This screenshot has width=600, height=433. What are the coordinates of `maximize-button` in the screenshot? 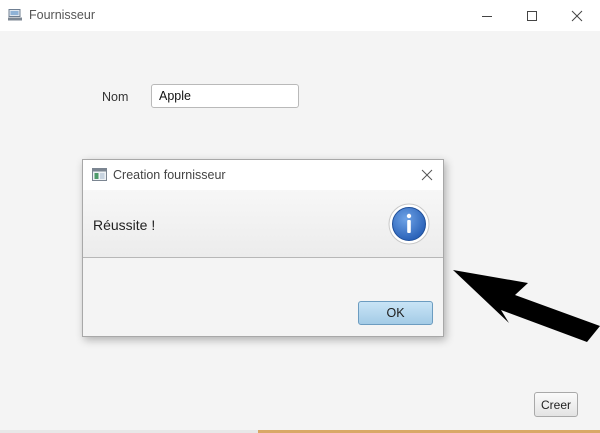 It's located at (532, 15).